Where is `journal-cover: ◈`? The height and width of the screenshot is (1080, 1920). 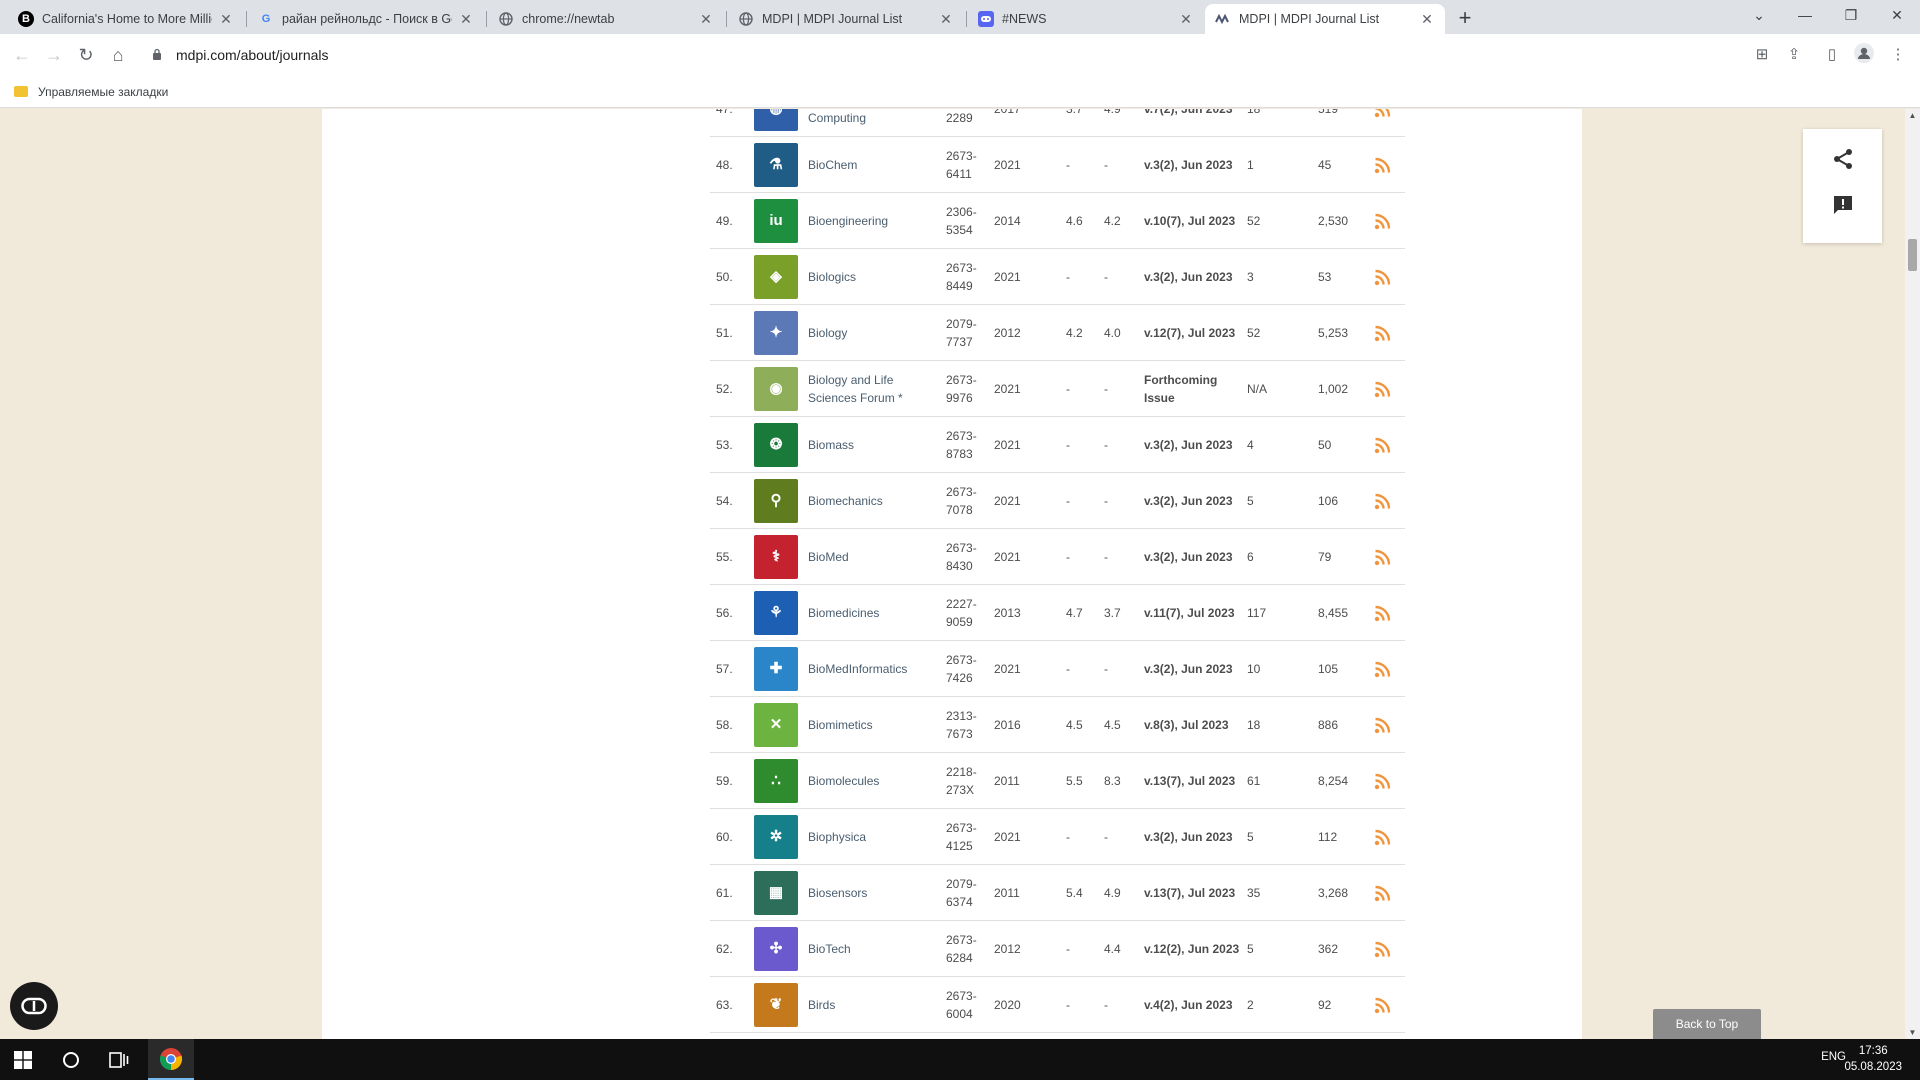
journal-cover: ◈ is located at coordinates (776, 277).